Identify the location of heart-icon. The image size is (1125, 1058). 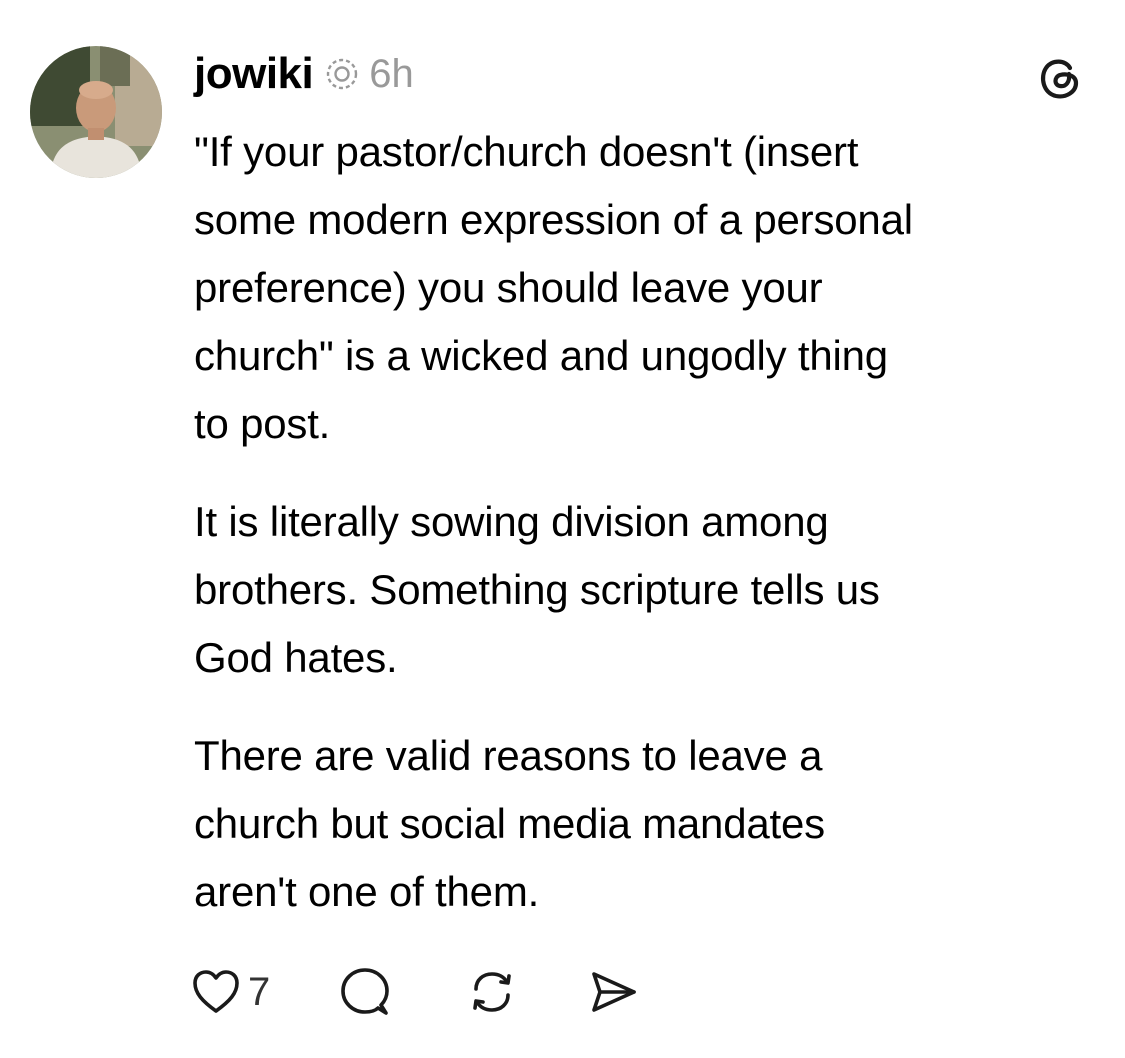
(216, 992).